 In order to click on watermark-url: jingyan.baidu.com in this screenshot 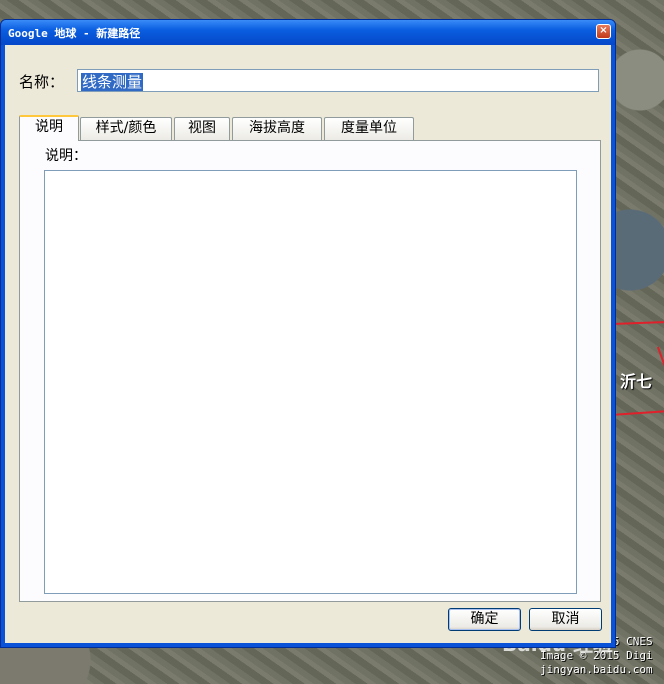, I will do `click(596, 669)`.